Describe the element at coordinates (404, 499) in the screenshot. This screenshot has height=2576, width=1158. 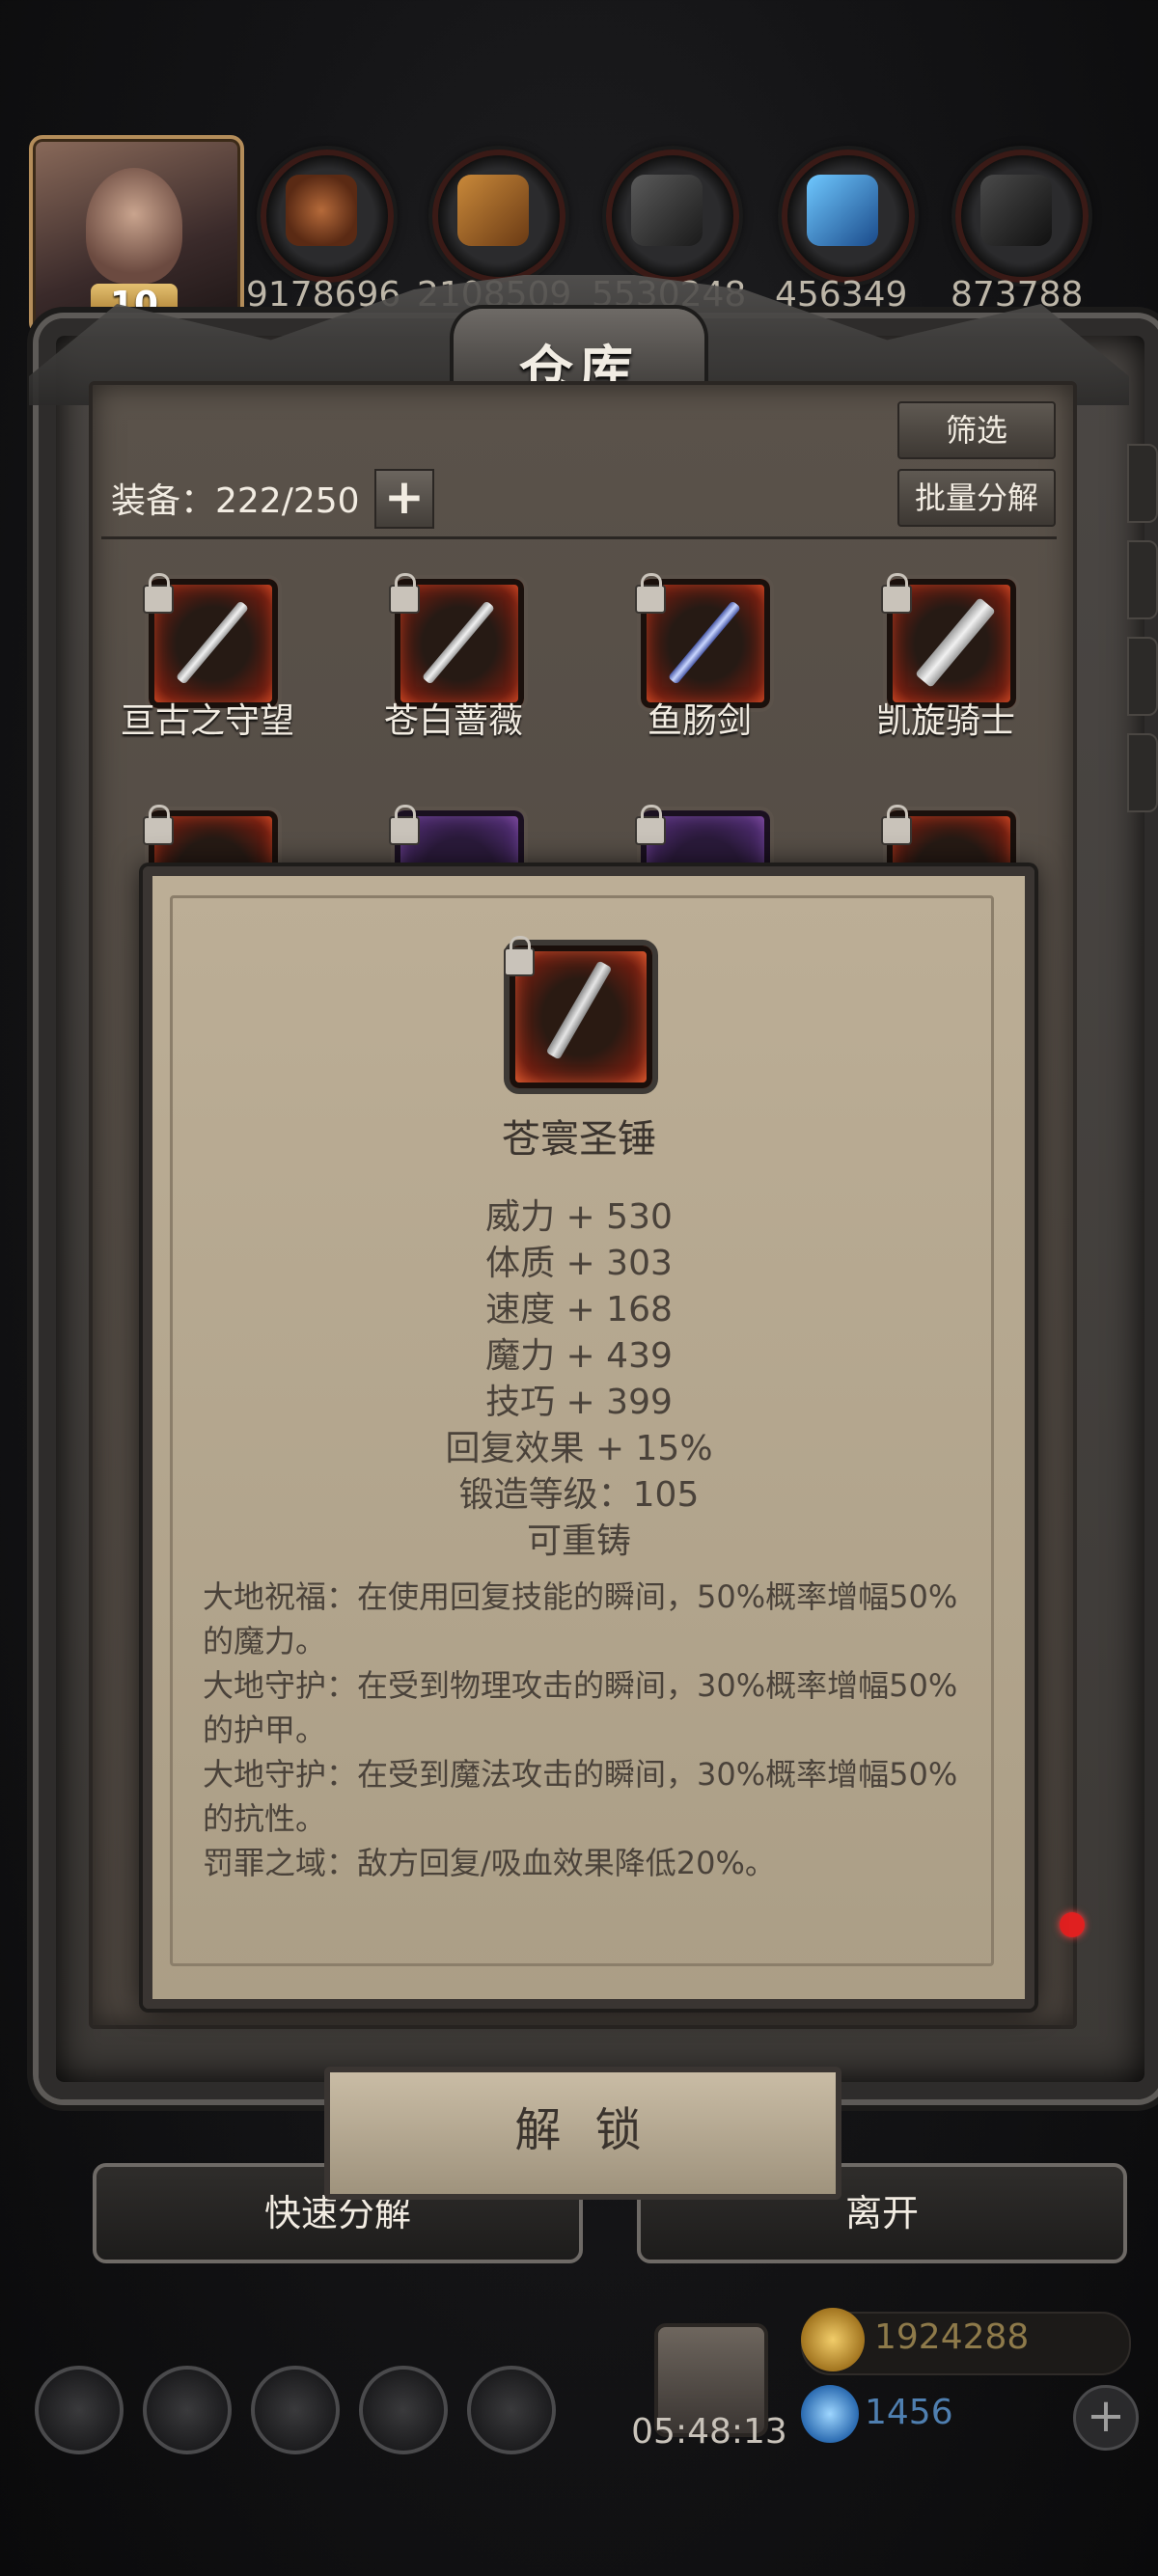
I see `expand-capacity-button: +` at that location.